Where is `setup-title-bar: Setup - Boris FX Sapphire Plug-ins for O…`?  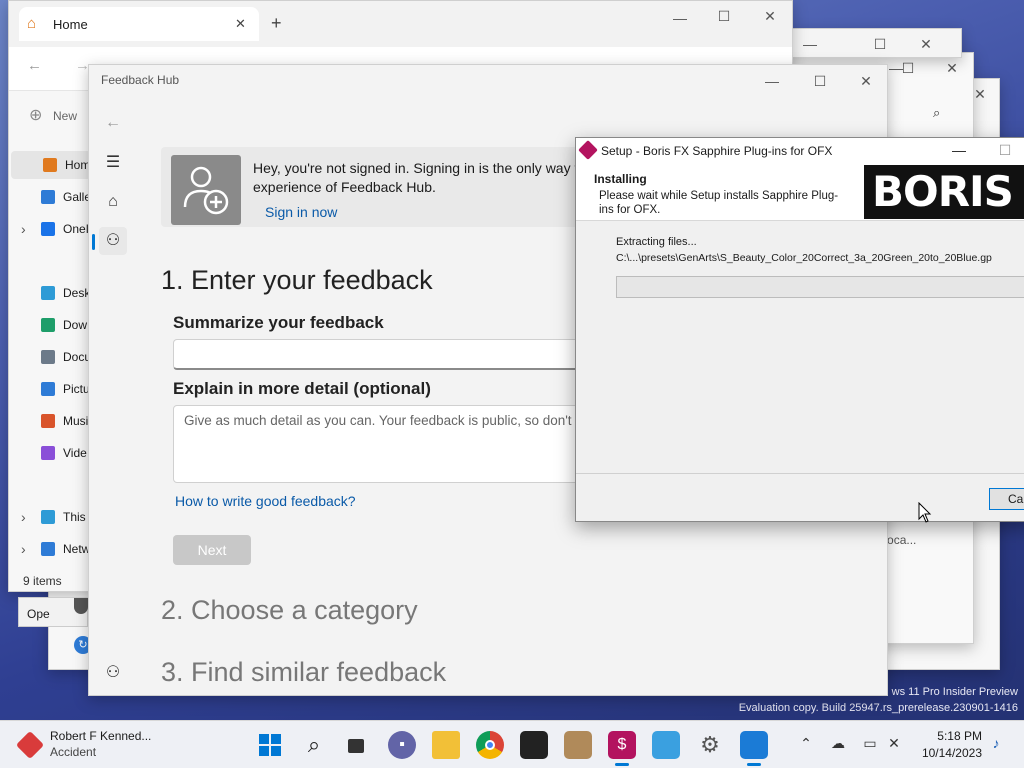 setup-title-bar: Setup - Boris FX Sapphire Plug-ins for O… is located at coordinates (800, 150).